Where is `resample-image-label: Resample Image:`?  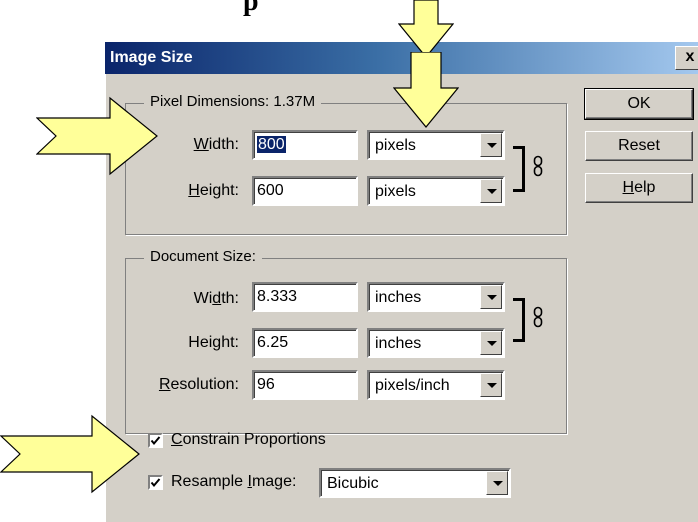 resample-image-label: Resample Image: is located at coordinates (233, 482).